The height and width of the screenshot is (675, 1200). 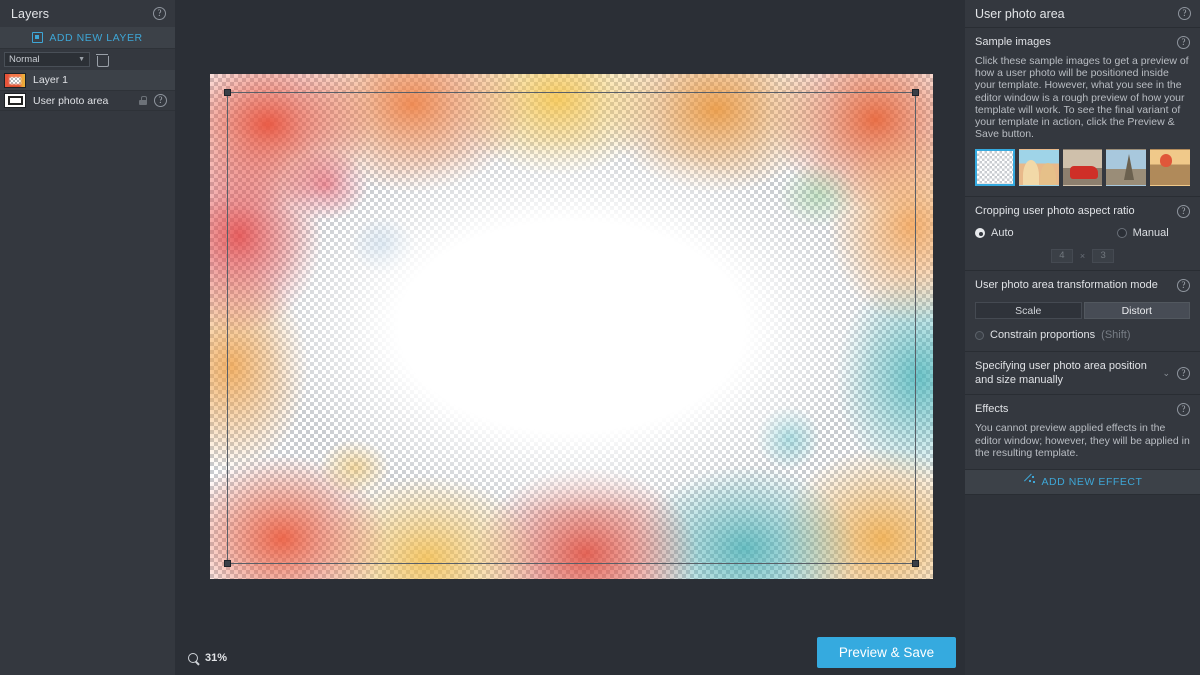 I want to click on properties-panel-header: User photo area ?, so click(x=1082, y=13).